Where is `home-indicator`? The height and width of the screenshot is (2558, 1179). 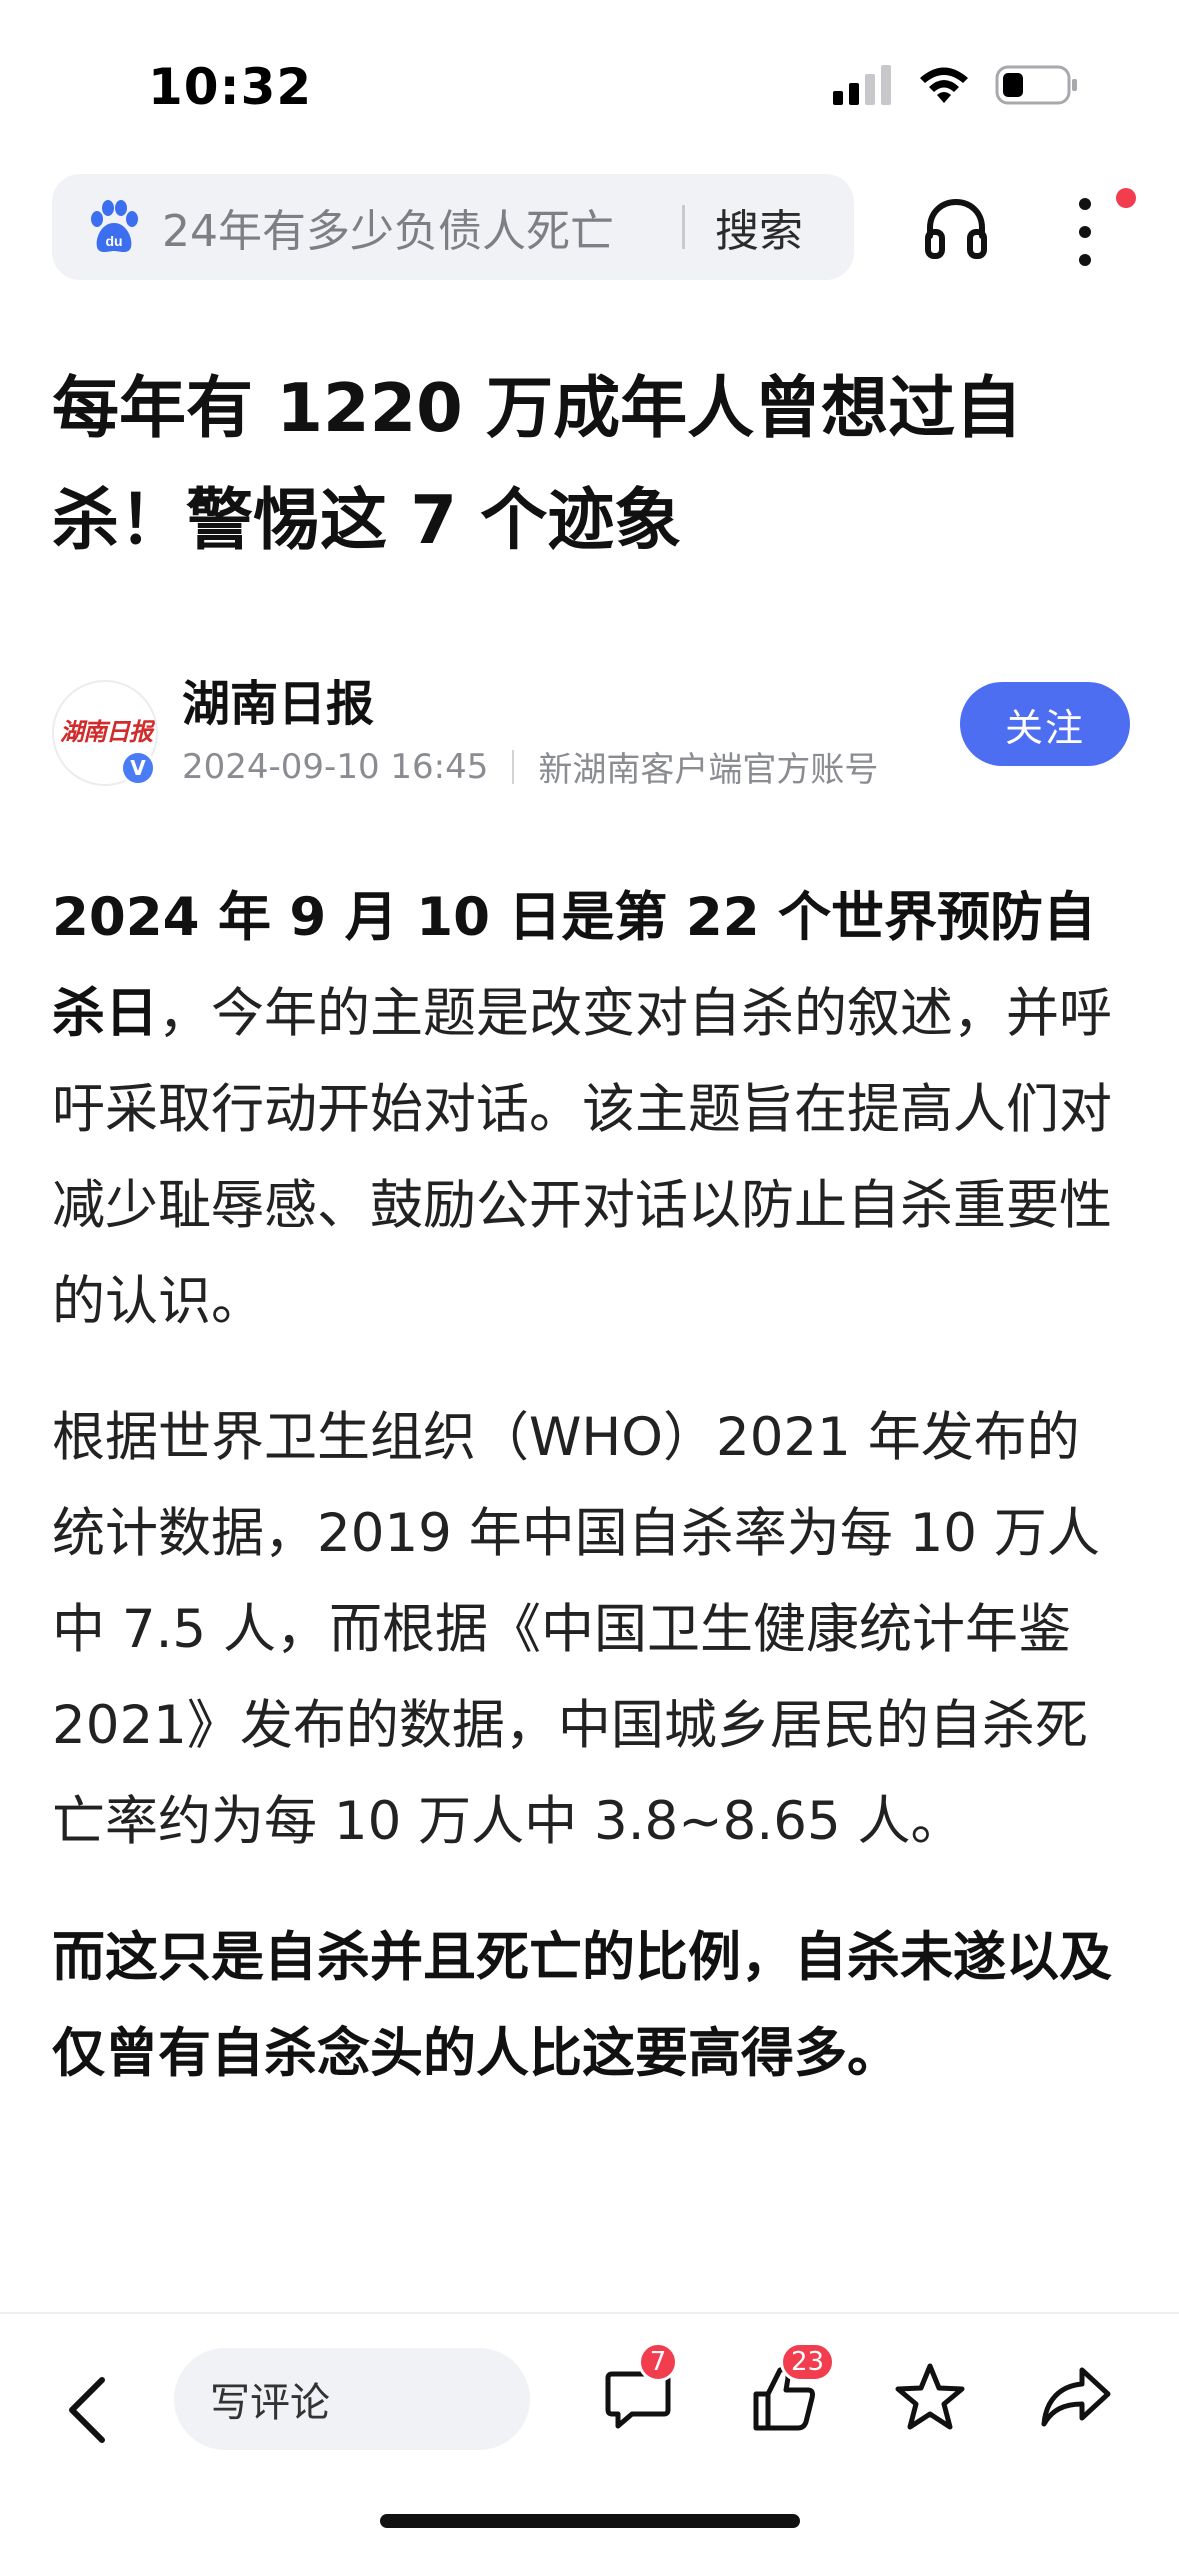
home-indicator is located at coordinates (590, 2521).